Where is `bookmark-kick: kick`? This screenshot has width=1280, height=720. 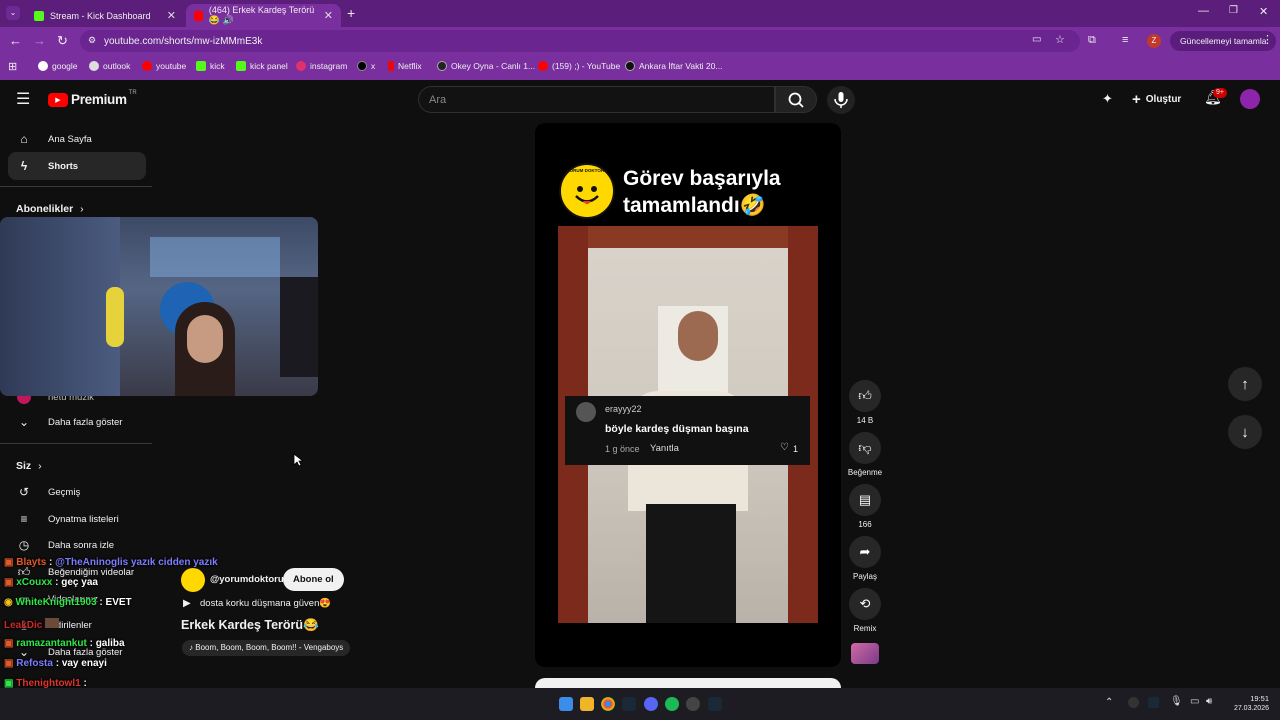 bookmark-kick: kick is located at coordinates (210, 66).